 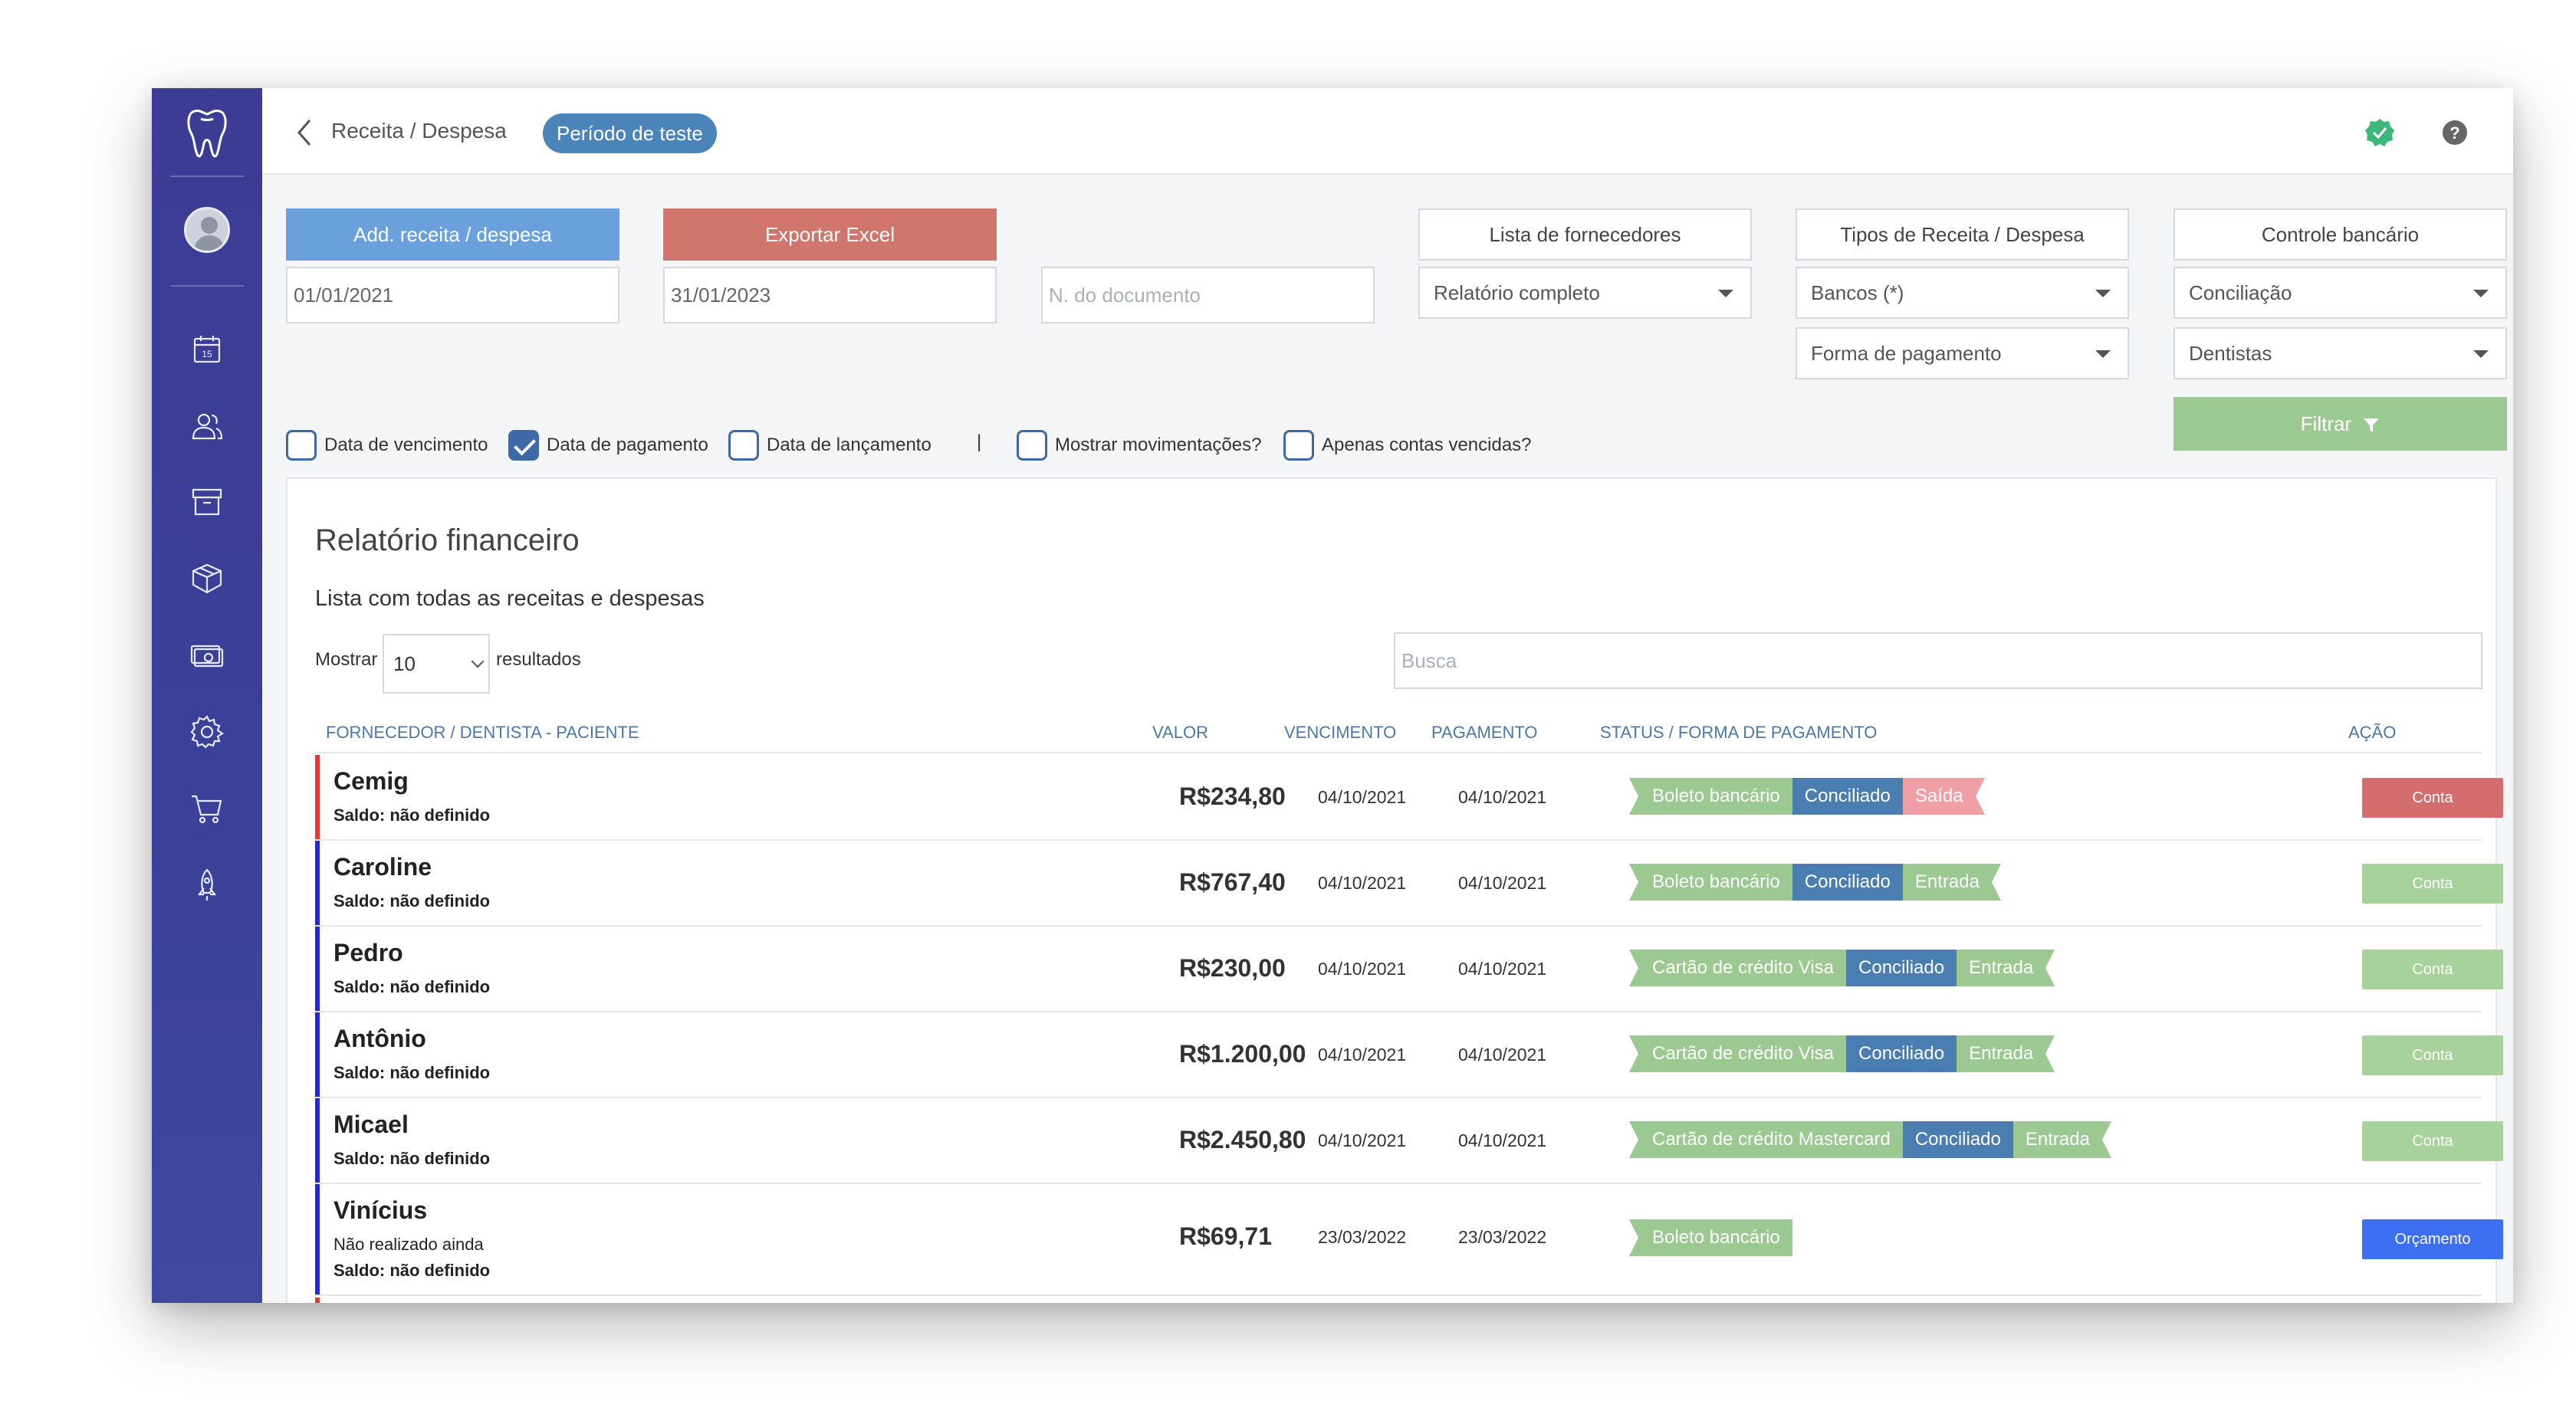 I want to click on sidebar-divider, so click(x=207, y=286).